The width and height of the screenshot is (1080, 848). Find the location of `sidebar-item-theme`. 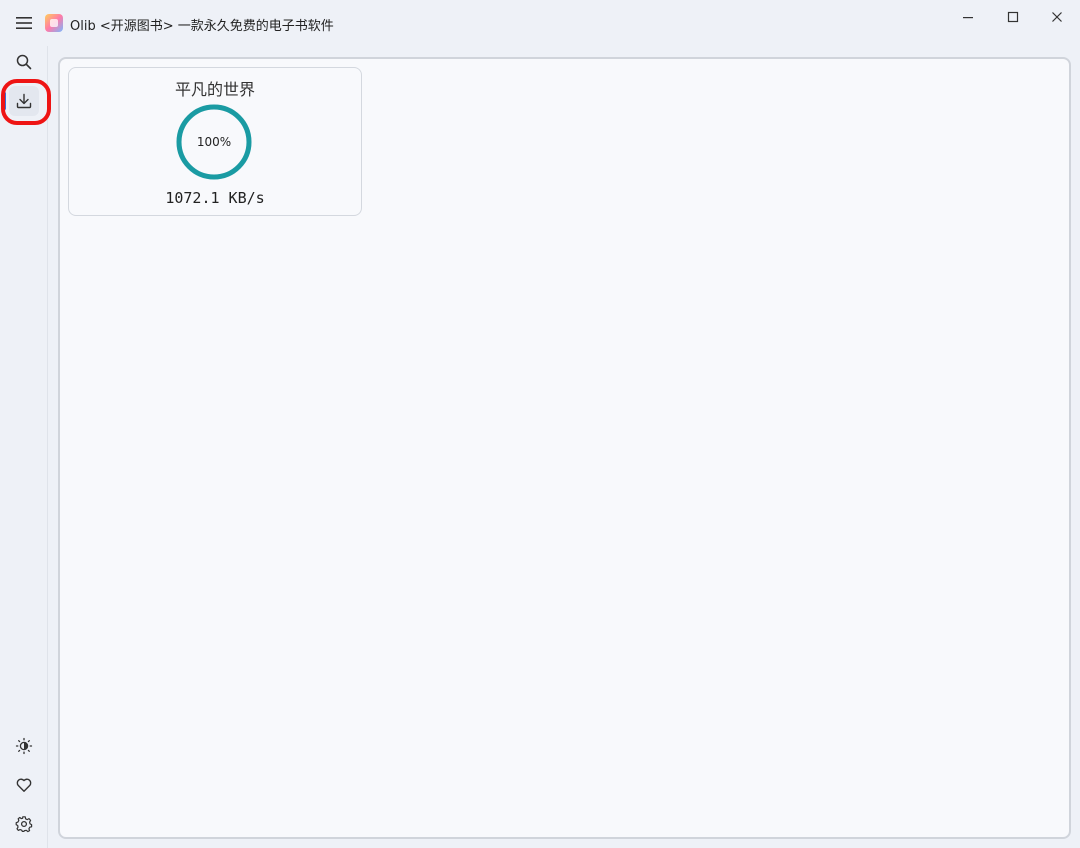

sidebar-item-theme is located at coordinates (24, 746).